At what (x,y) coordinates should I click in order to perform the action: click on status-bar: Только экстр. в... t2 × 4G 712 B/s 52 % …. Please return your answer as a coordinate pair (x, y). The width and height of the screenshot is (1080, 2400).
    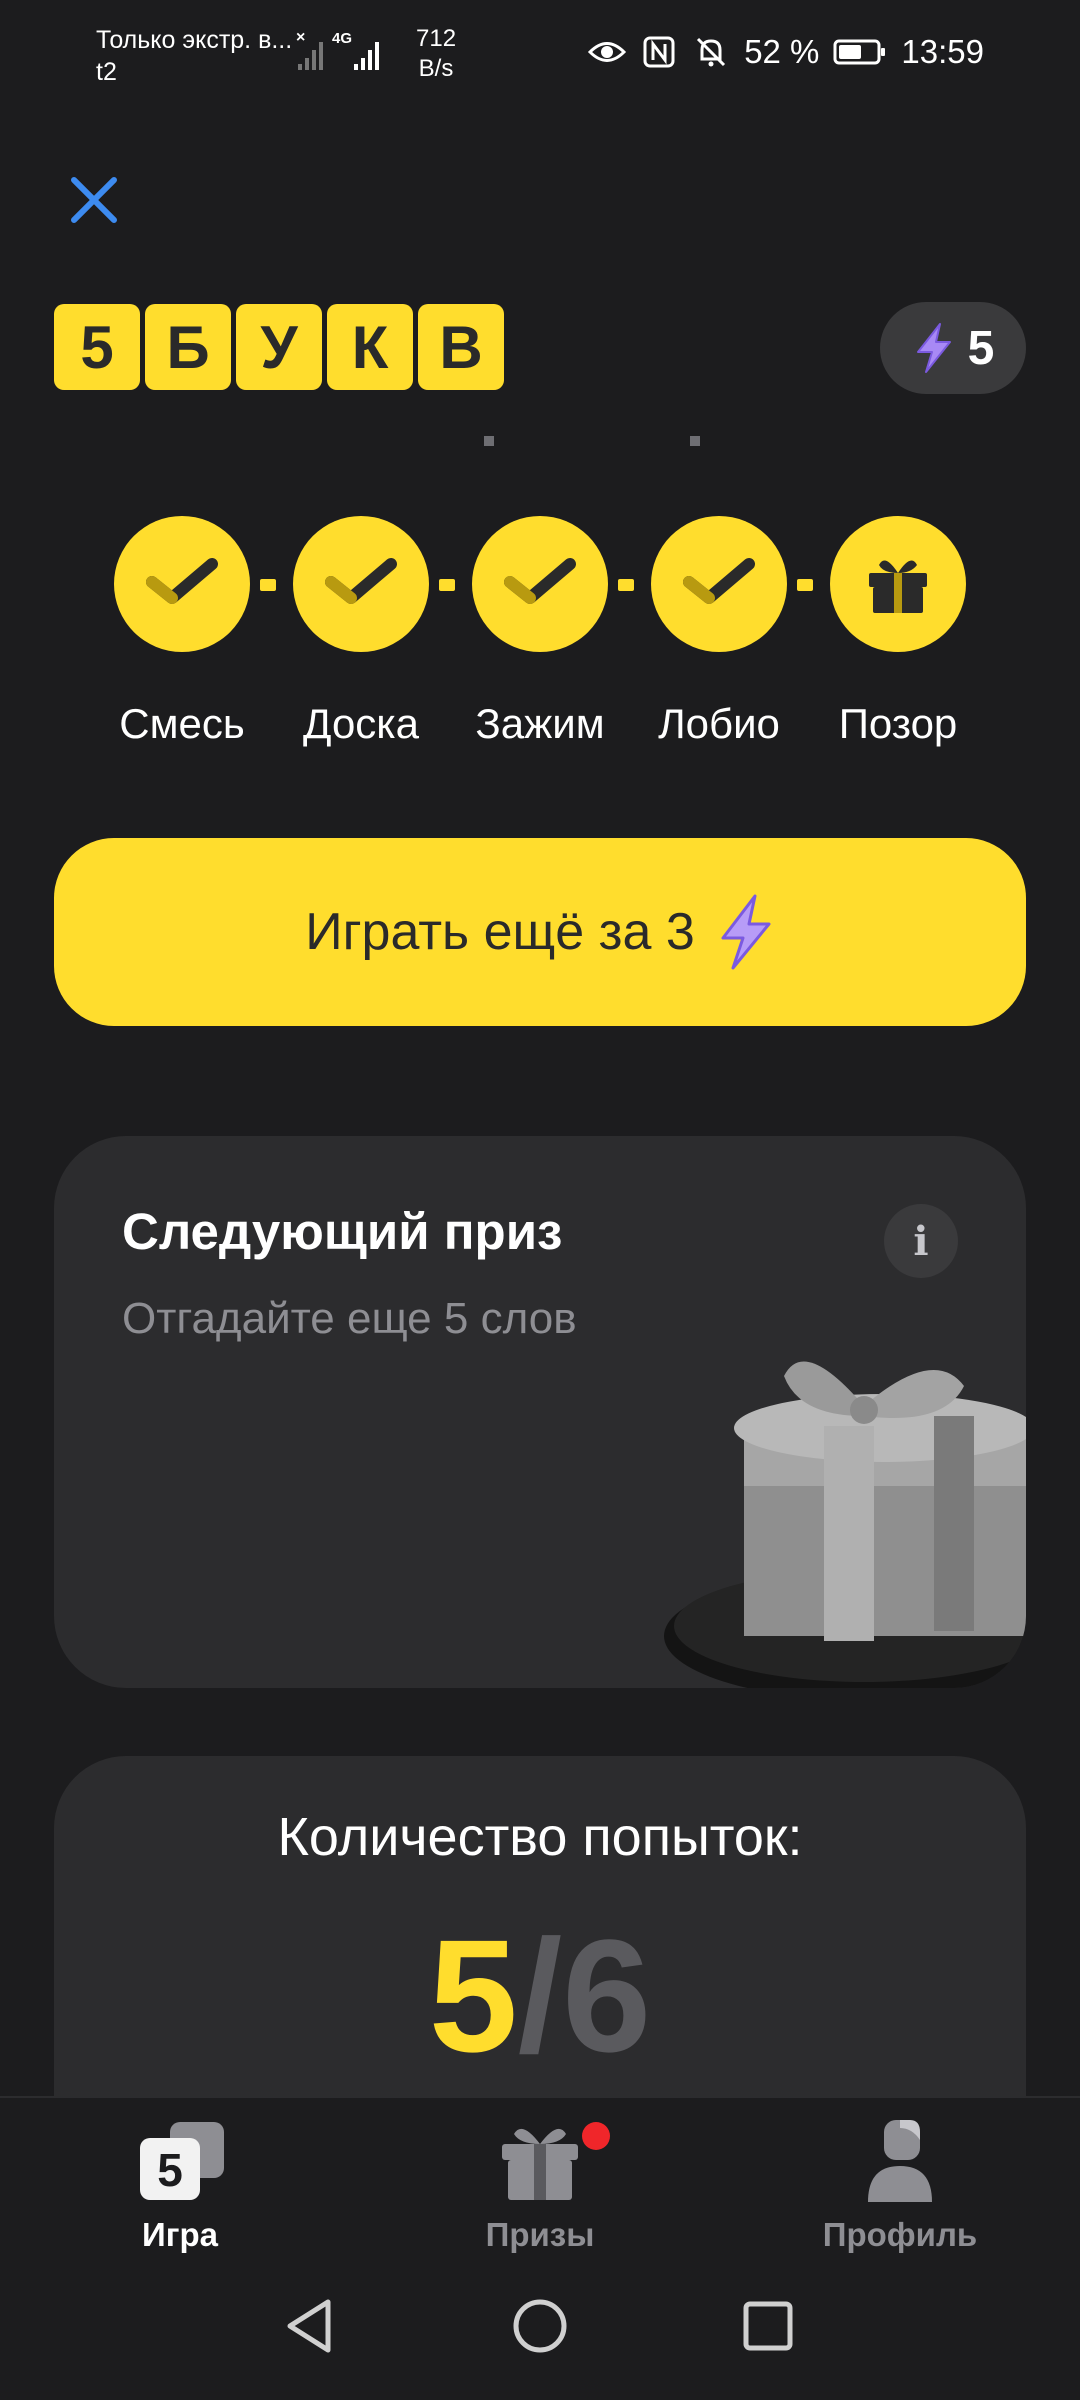
    Looking at the image, I should click on (540, 55).